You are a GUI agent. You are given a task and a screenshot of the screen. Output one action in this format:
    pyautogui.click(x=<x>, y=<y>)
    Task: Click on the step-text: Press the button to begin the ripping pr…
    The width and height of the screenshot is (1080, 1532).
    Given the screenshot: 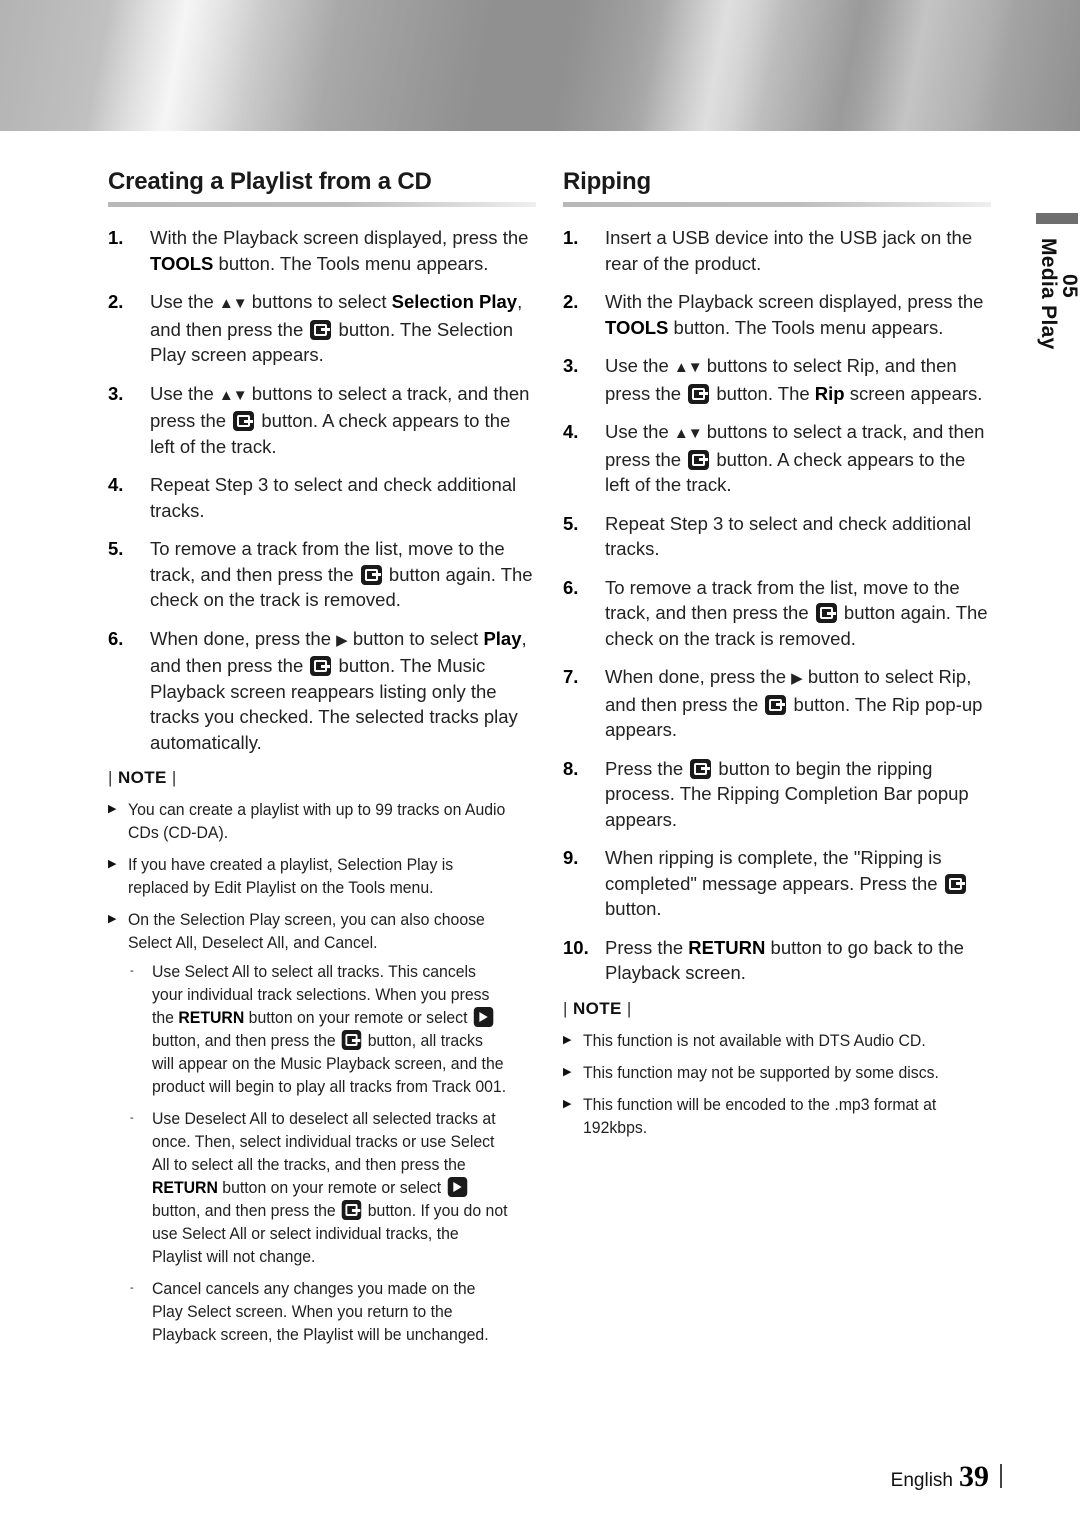 What is the action you would take?
    pyautogui.click(x=787, y=793)
    